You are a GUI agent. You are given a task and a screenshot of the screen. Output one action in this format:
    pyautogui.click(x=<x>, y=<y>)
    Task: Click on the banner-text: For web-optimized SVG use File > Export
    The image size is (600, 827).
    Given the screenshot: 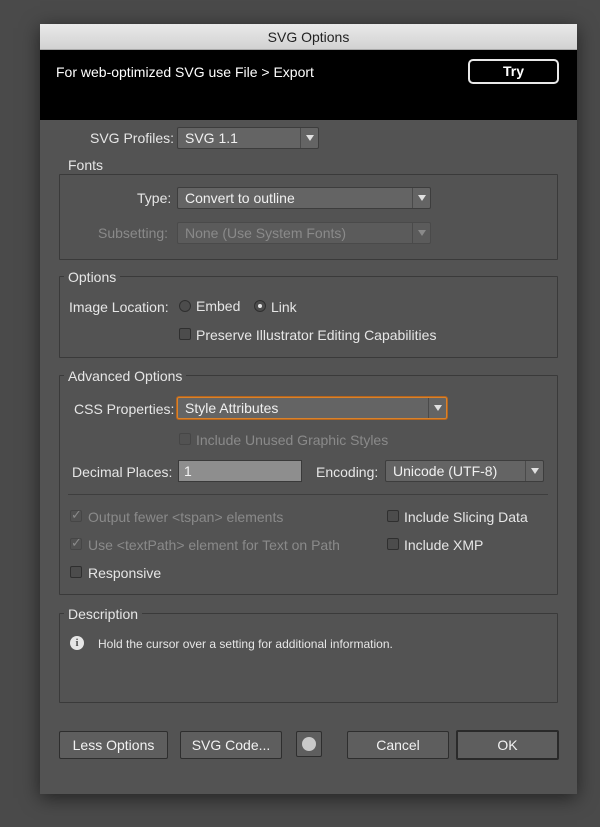 What is the action you would take?
    pyautogui.click(x=185, y=72)
    